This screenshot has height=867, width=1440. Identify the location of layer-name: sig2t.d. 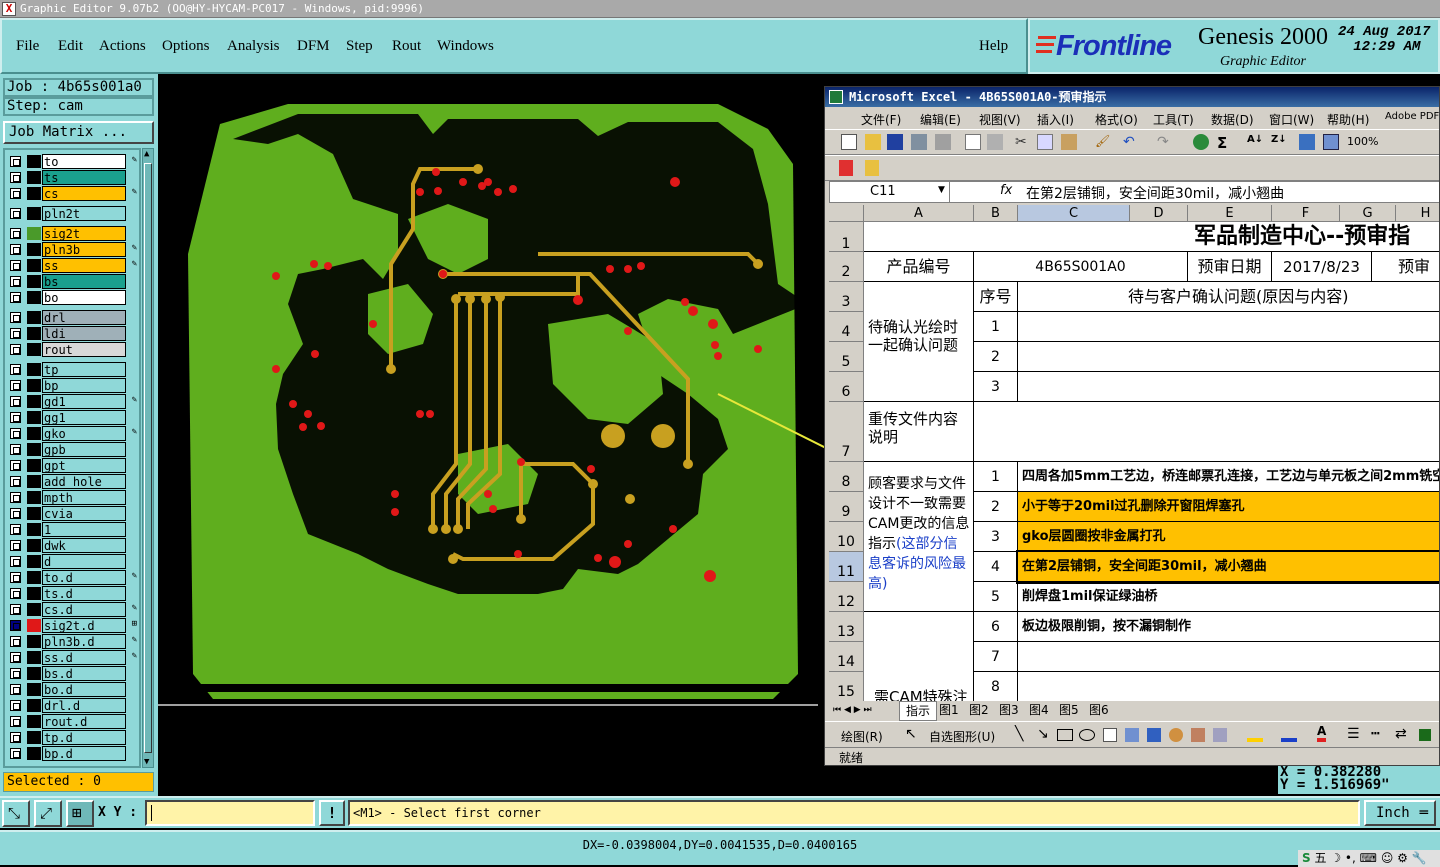
(84, 625).